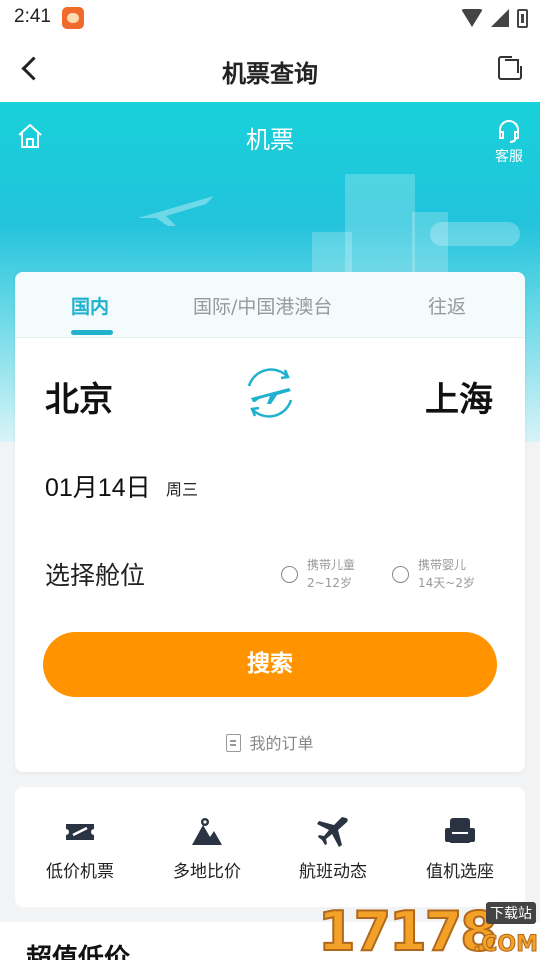  What do you see at coordinates (408, 929) in the screenshot?
I see `watermark-number: 17178` at bounding box center [408, 929].